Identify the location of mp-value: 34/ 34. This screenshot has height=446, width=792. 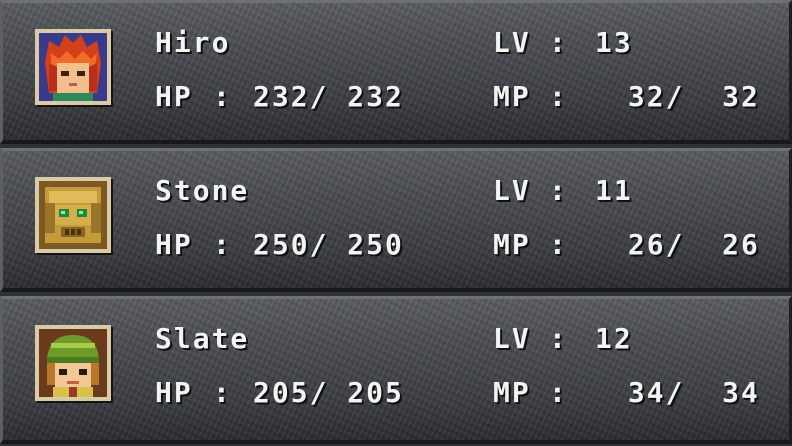
(684, 392).